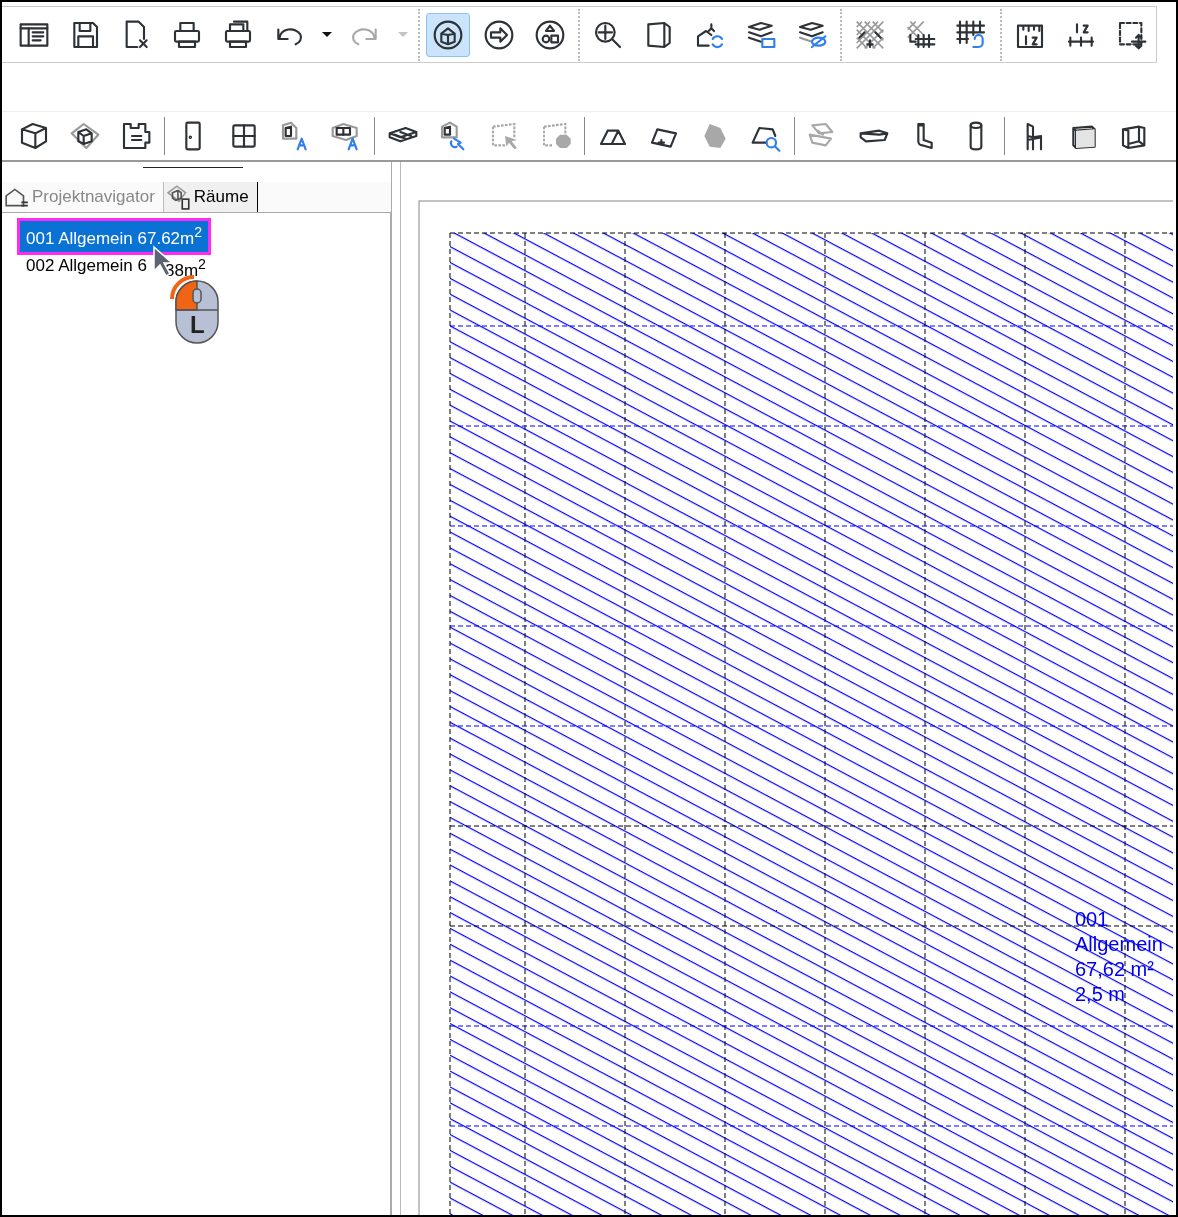 This screenshot has width=1178, height=1217. Describe the element at coordinates (178, 197) in the screenshot. I see `cube-list-icon` at that location.